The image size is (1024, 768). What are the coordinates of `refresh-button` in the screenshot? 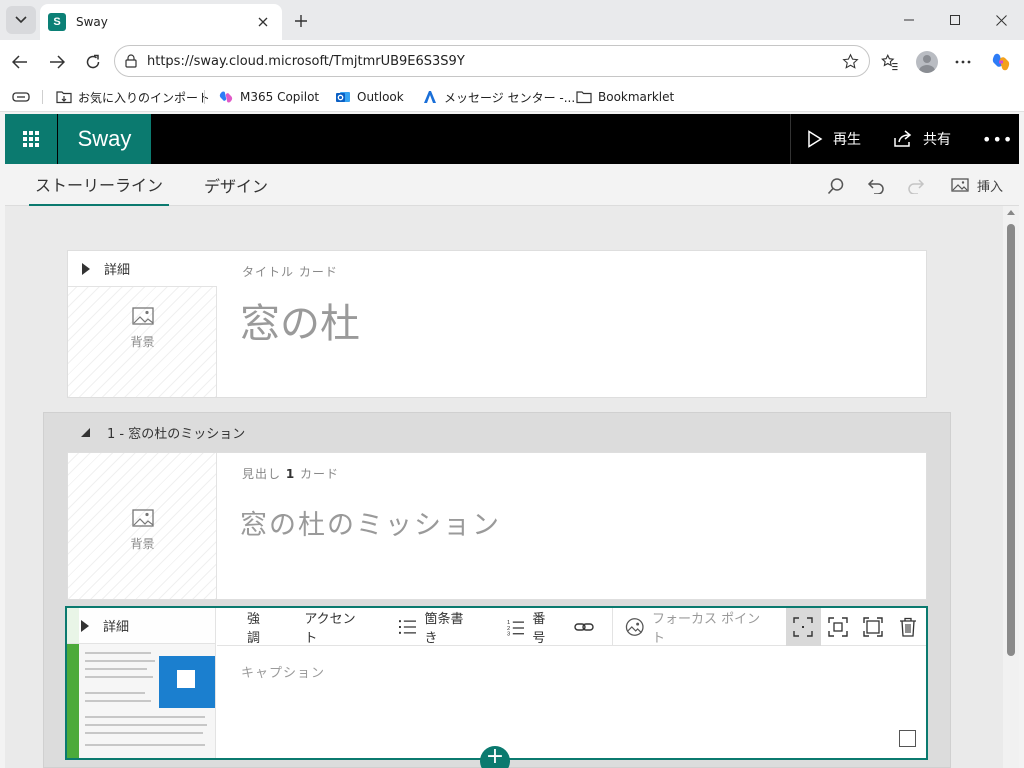 It's located at (93, 62).